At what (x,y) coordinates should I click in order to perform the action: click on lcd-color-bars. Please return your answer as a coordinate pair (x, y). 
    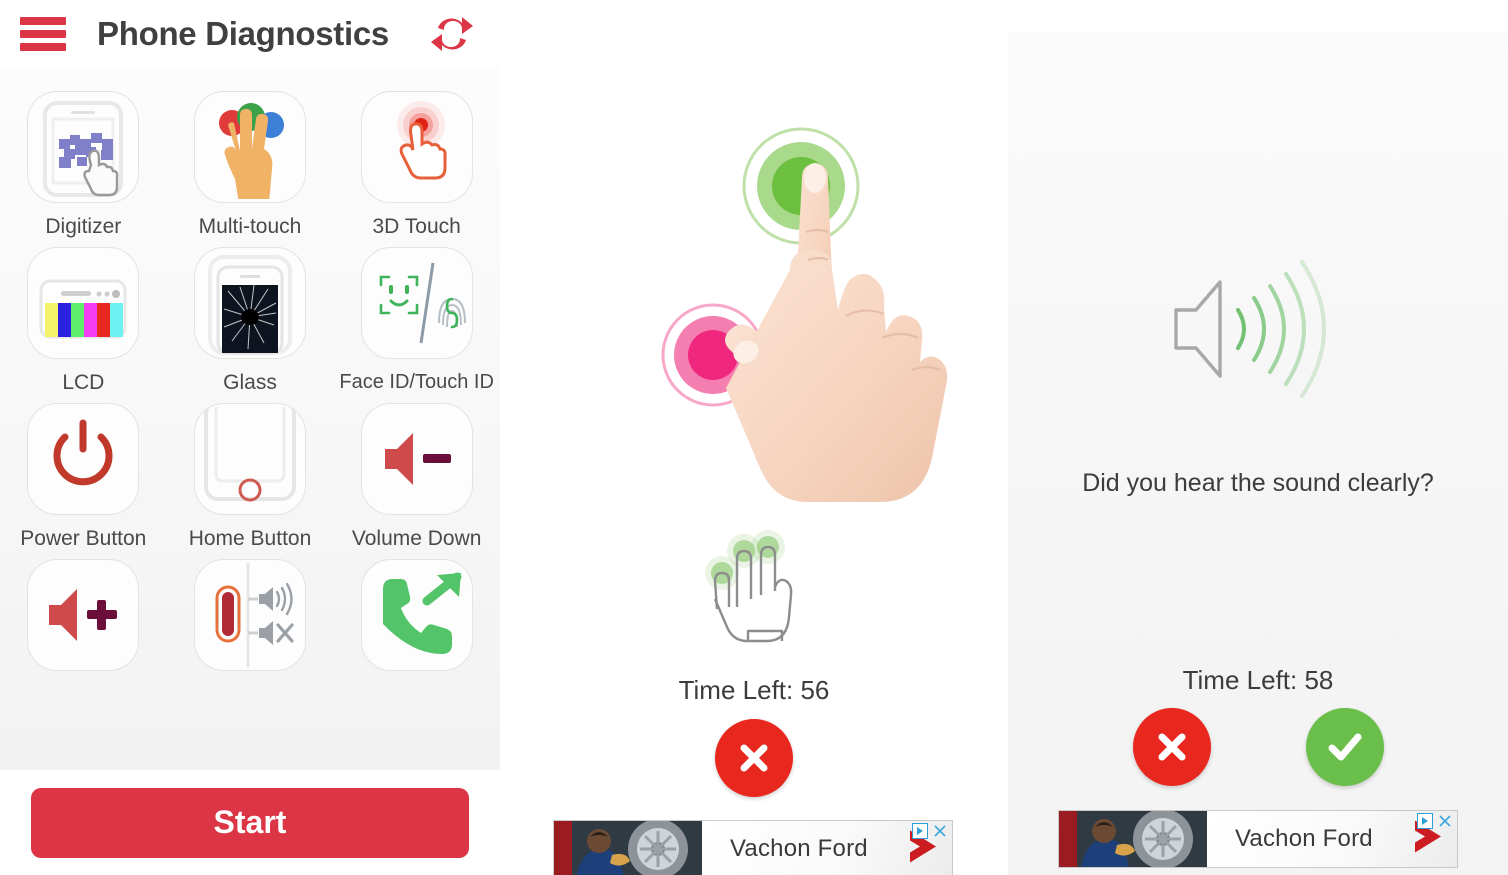
    Looking at the image, I should click on (84, 320).